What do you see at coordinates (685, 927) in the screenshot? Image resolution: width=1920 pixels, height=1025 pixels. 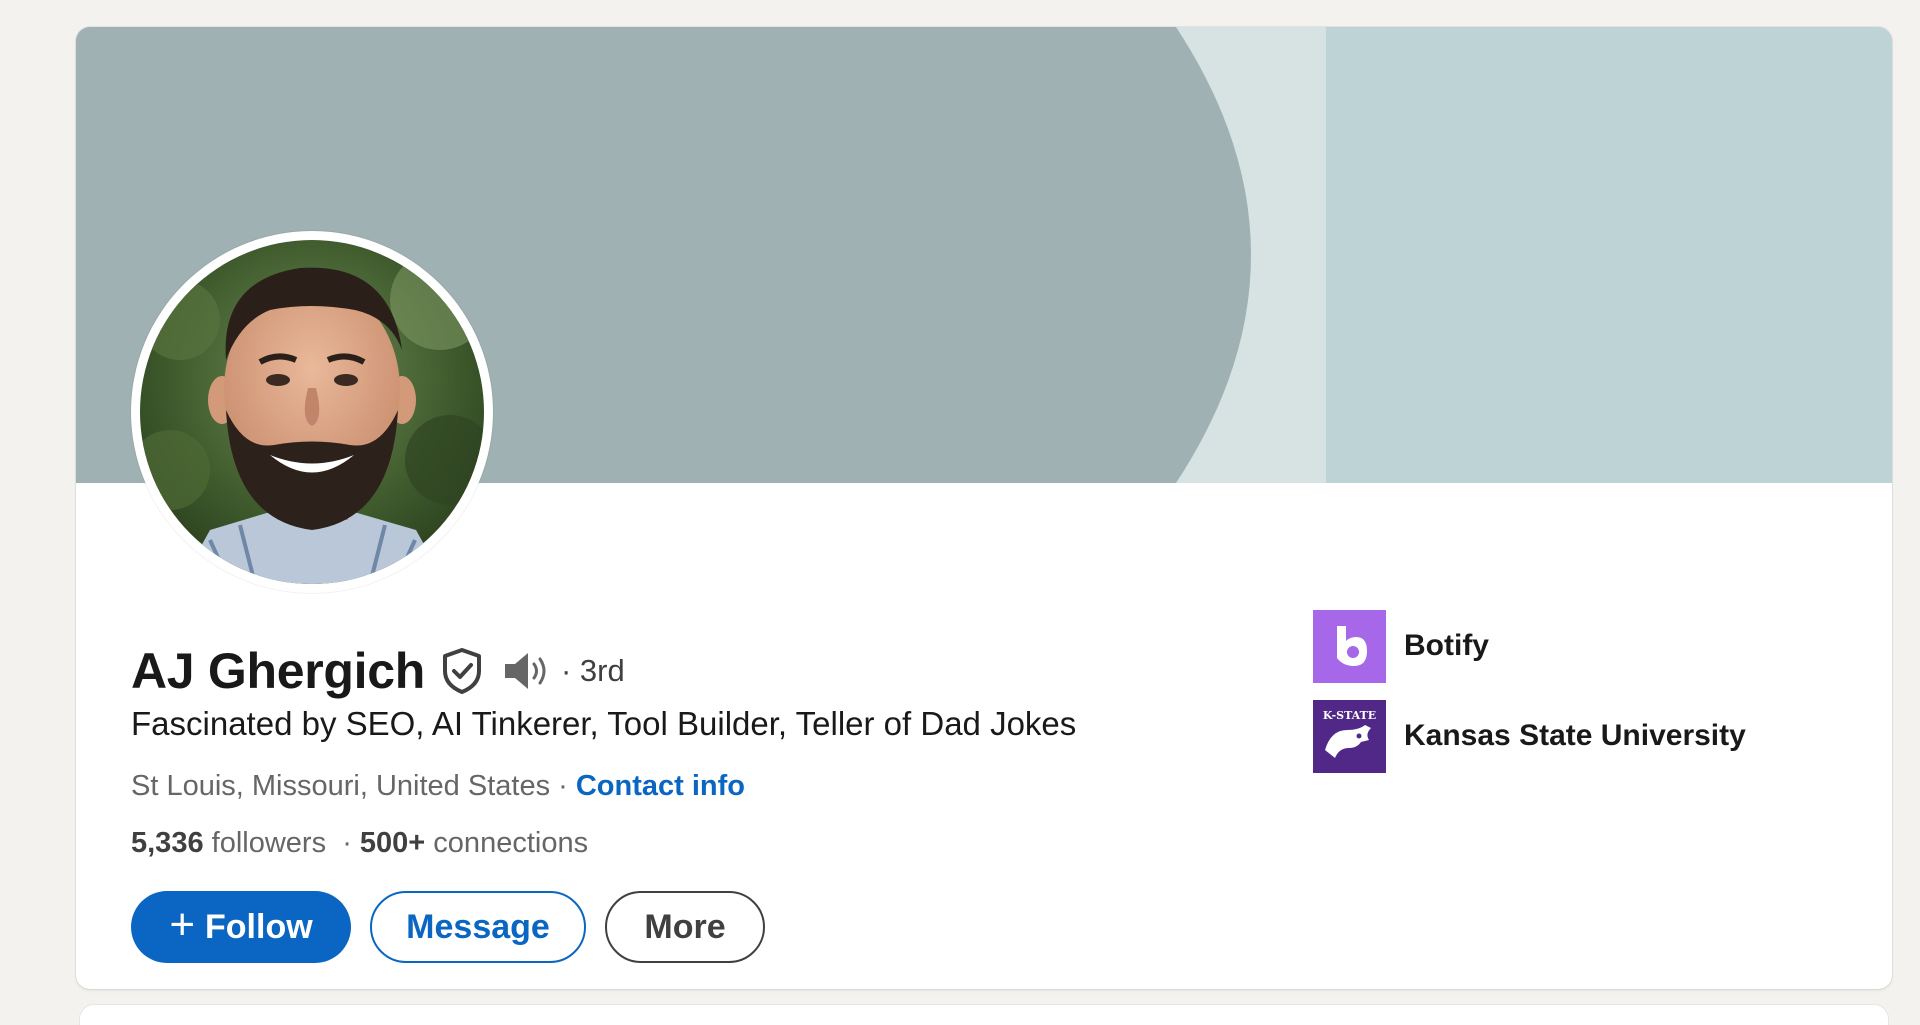 I see `more-button: More` at bounding box center [685, 927].